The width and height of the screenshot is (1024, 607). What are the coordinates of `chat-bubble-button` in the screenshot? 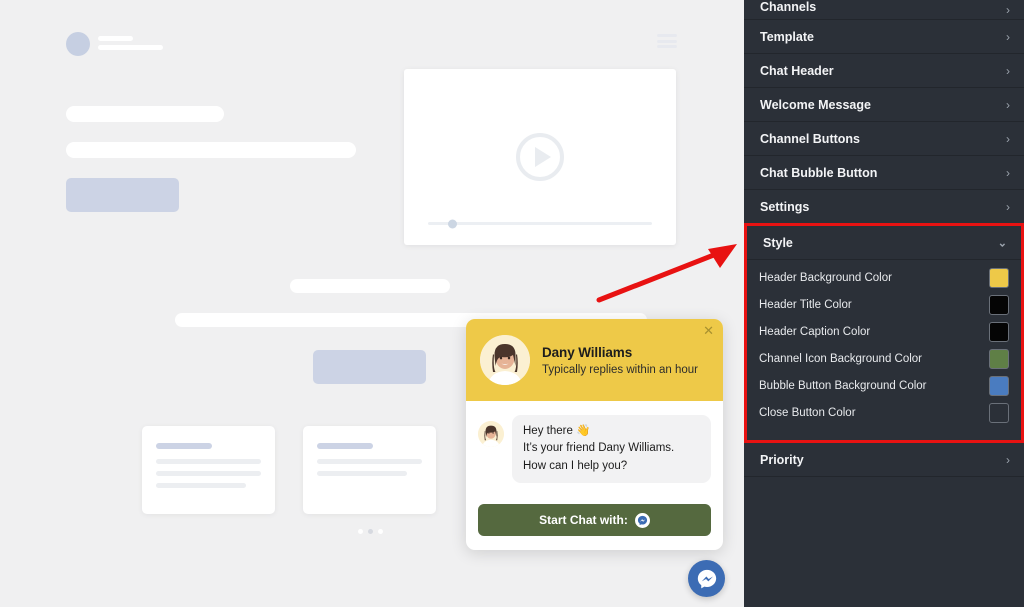 It's located at (706, 578).